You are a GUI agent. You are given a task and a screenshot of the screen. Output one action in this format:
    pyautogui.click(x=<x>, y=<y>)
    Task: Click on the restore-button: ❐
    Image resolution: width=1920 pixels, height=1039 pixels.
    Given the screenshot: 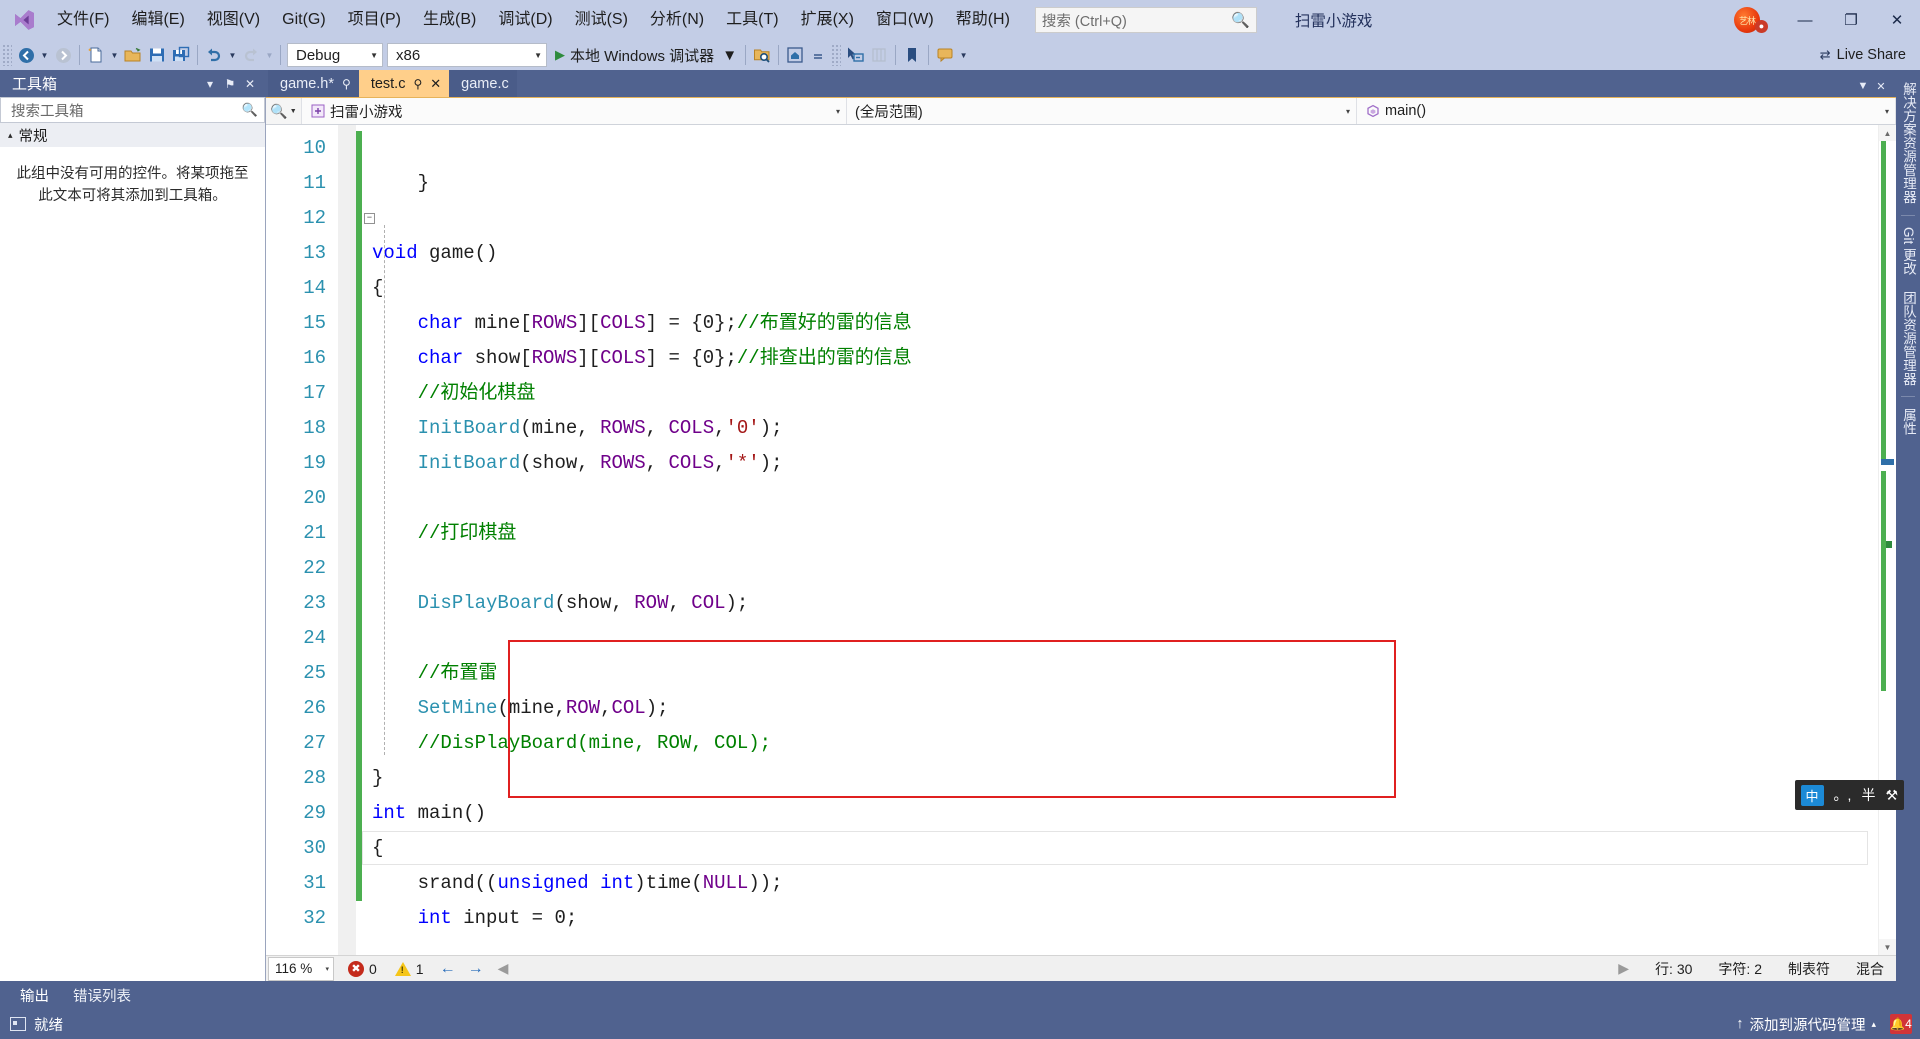 What is the action you would take?
    pyautogui.click(x=1851, y=20)
    